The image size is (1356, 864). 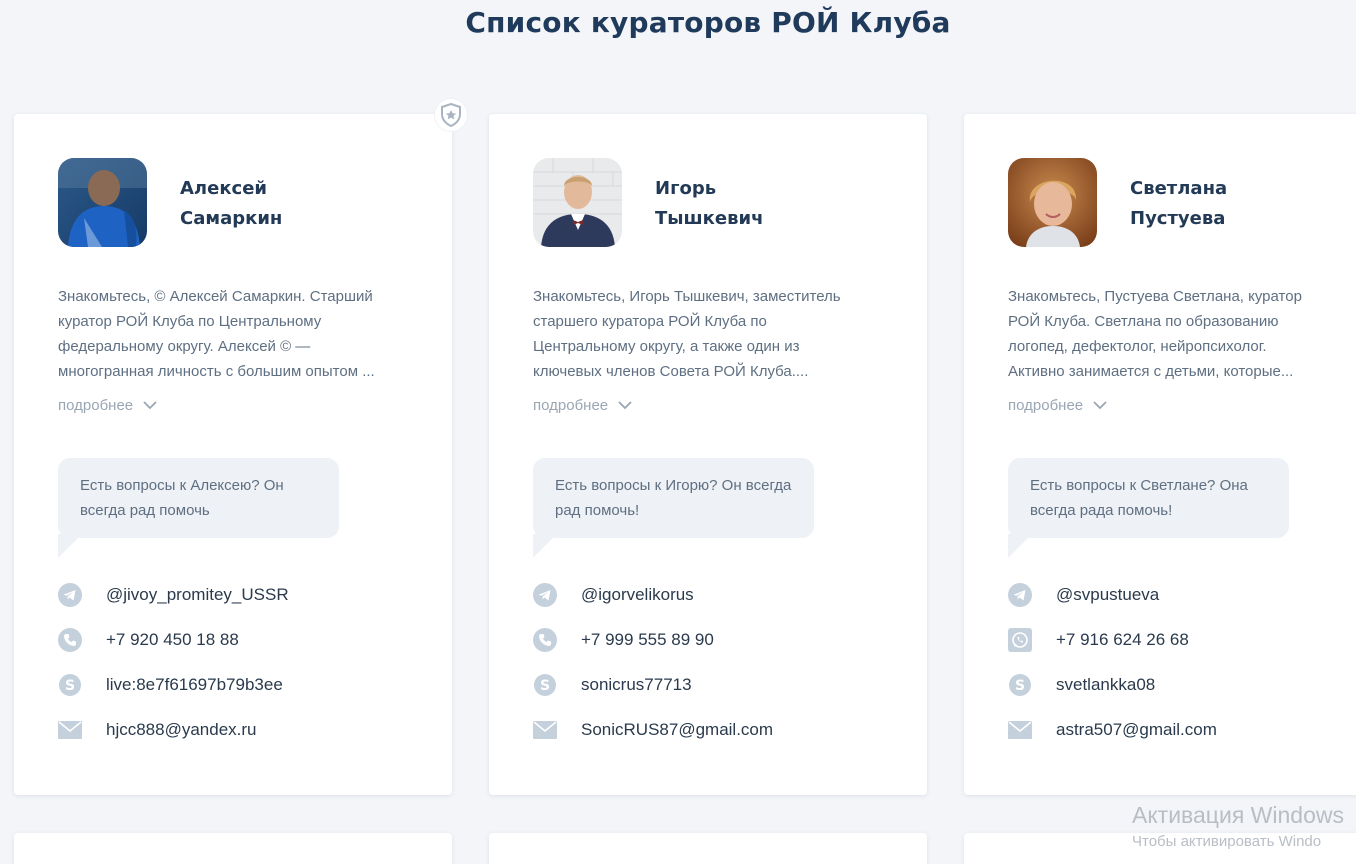 I want to click on contact-phone: +7 920 450 18 88, so click(x=148, y=640).